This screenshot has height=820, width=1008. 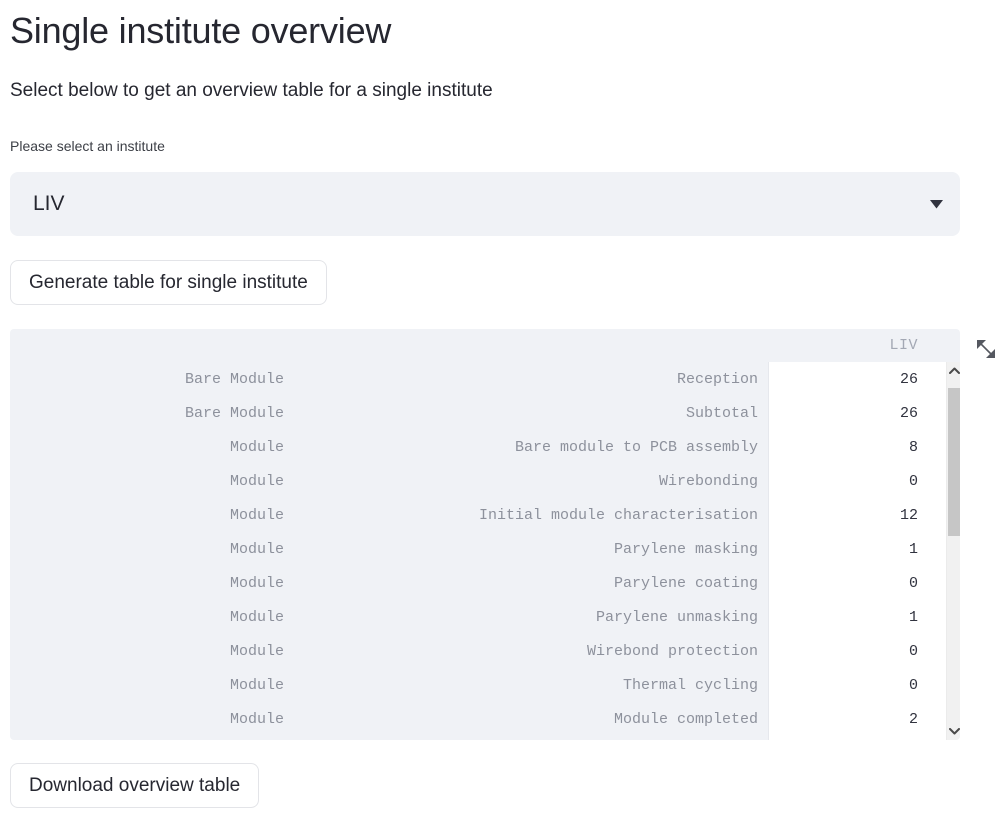 What do you see at coordinates (618, 515) in the screenshot?
I see `cell-step: Initial module characterisation` at bounding box center [618, 515].